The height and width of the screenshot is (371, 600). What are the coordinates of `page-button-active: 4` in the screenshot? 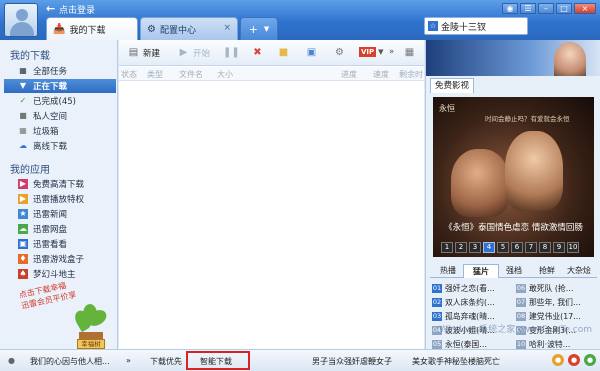 It's located at (489, 247).